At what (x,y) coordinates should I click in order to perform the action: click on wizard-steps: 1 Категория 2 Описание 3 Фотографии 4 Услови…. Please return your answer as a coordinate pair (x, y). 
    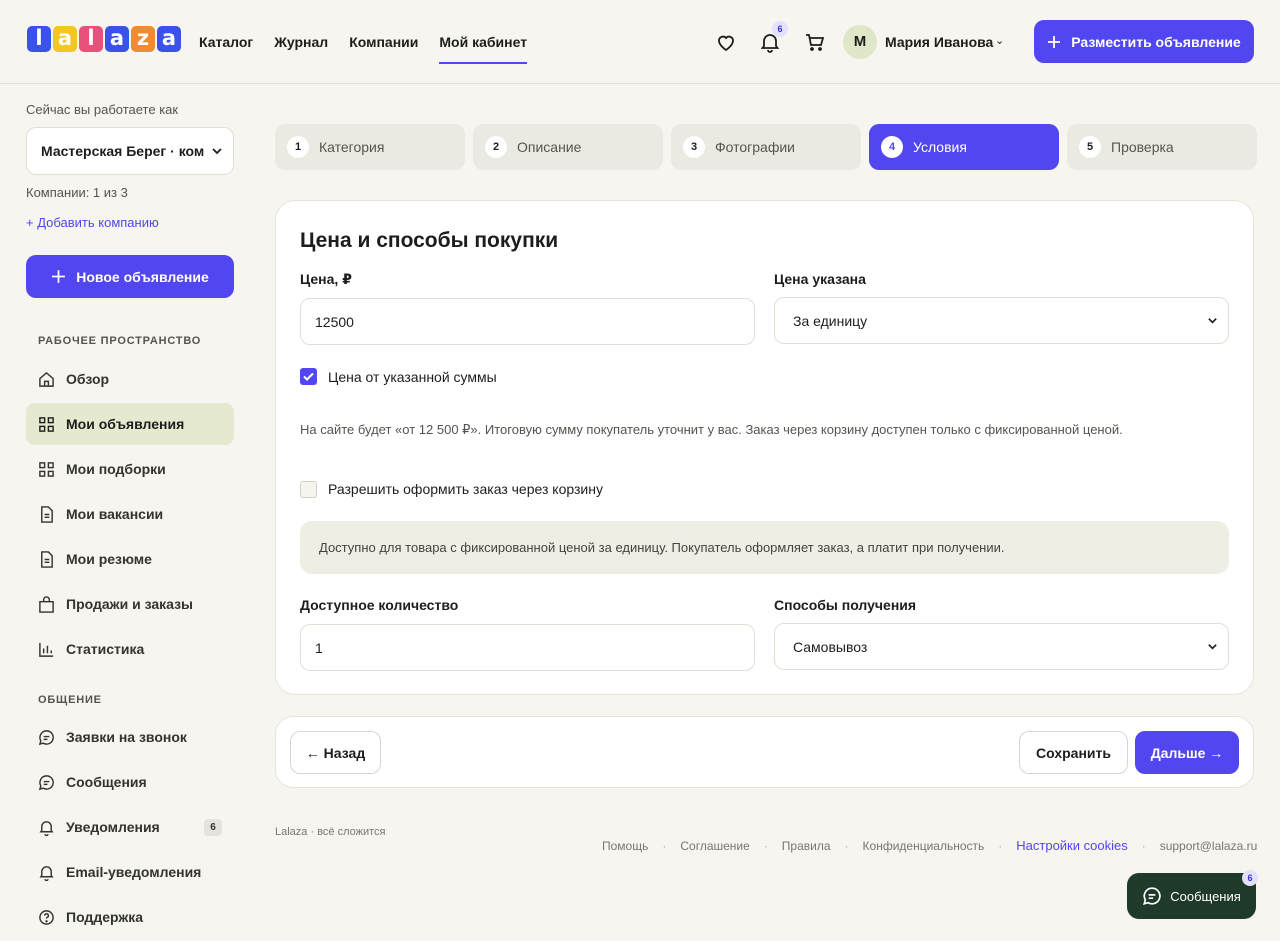
    Looking at the image, I should click on (766, 147).